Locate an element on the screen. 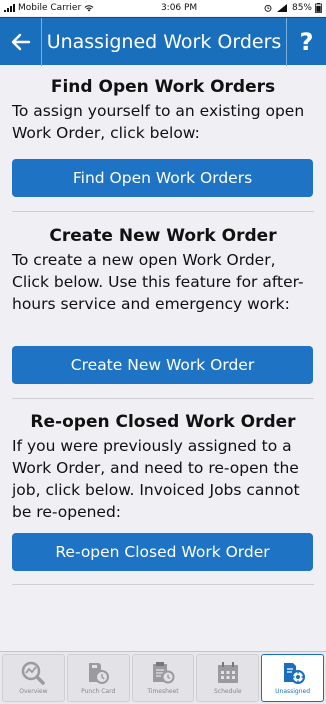 The height and width of the screenshot is (704, 326). tab-punch-card: Punch Card is located at coordinates (98, 678).